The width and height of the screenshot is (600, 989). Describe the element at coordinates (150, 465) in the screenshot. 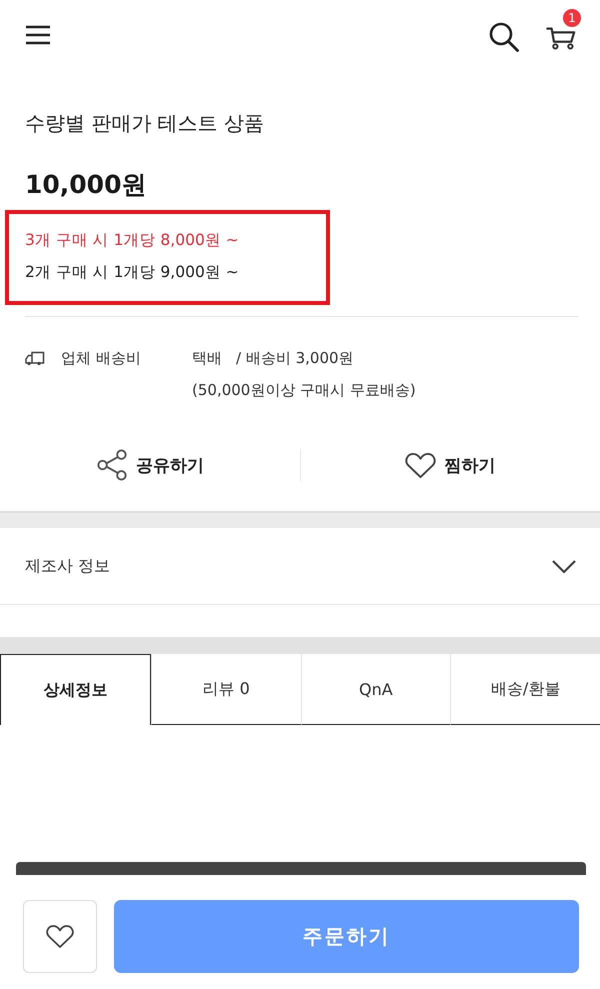

I see `share-button: 공유하기` at that location.